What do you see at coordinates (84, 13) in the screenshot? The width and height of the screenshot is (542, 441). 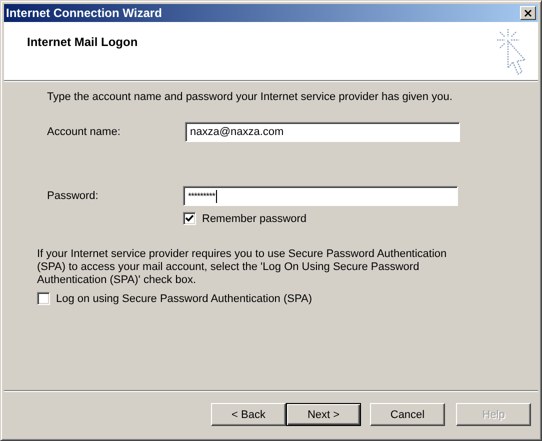 I see `window-title: Internet Connection Wizard` at bounding box center [84, 13].